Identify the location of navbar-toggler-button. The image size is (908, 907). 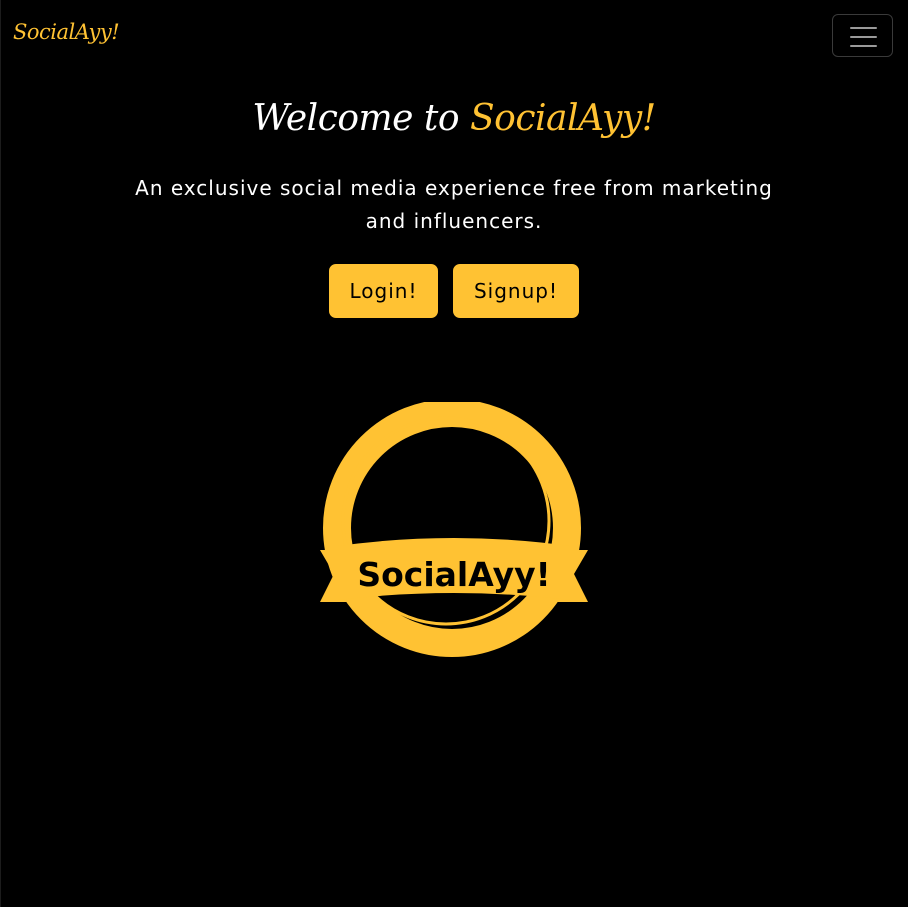
(862, 35).